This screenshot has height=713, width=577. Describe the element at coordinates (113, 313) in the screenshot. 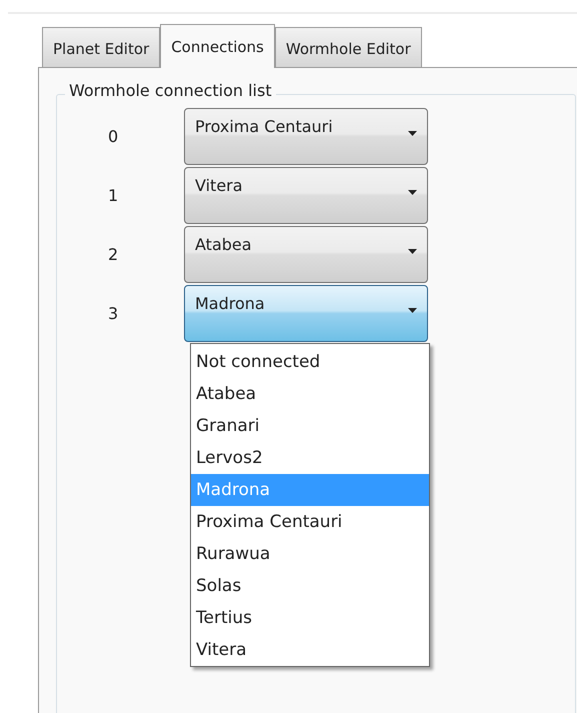

I see `row-index: 3` at that location.